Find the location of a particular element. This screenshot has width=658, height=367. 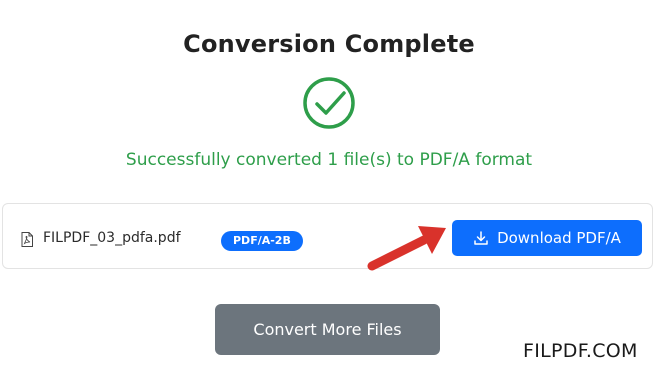

watermark: FILPDF.COM is located at coordinates (580, 351).